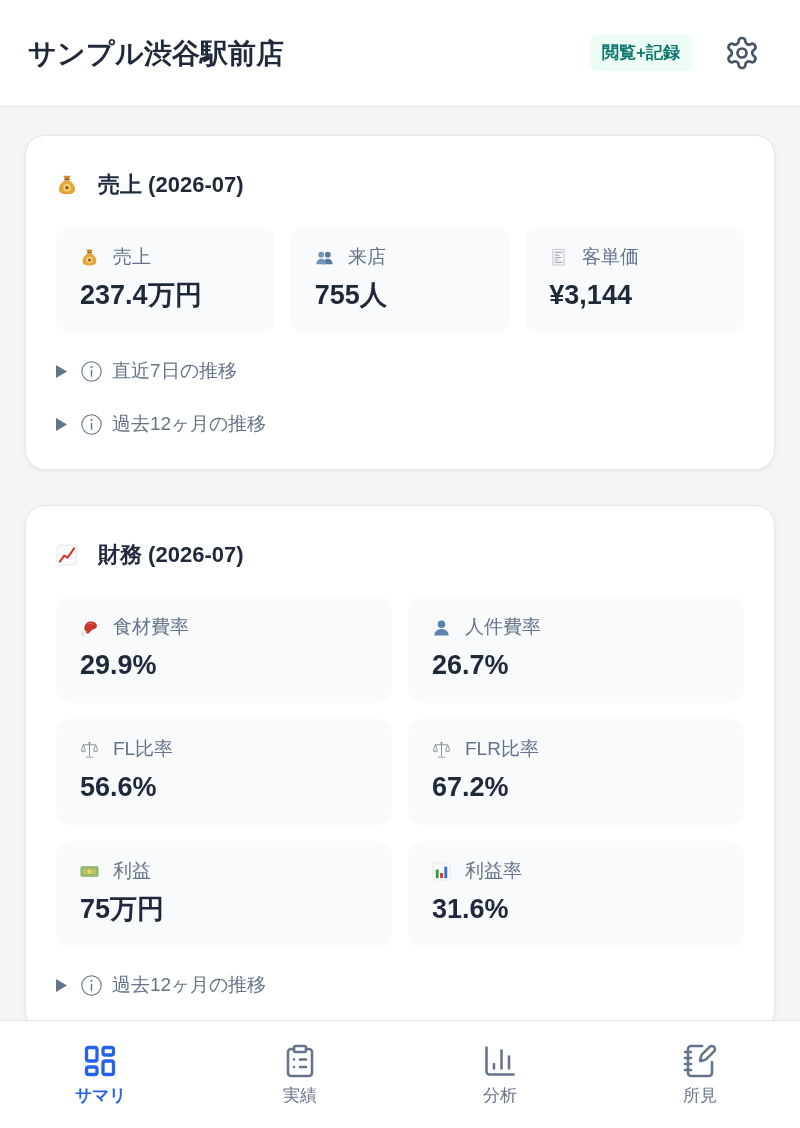 Image resolution: width=800 pixels, height=1128 pixels. I want to click on metric-value: 26.7%, so click(470, 665).